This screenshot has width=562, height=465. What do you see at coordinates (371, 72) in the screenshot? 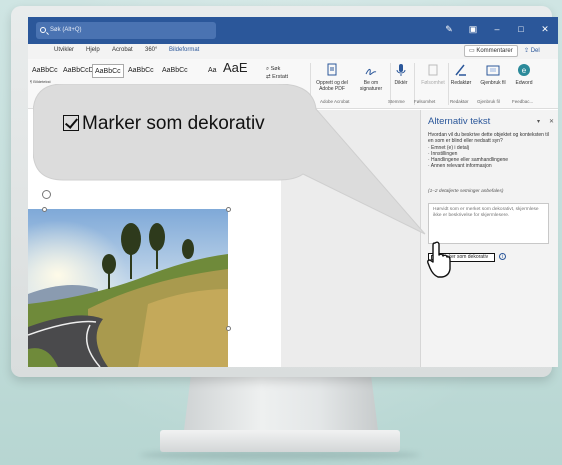
I see `signature-icon` at bounding box center [371, 72].